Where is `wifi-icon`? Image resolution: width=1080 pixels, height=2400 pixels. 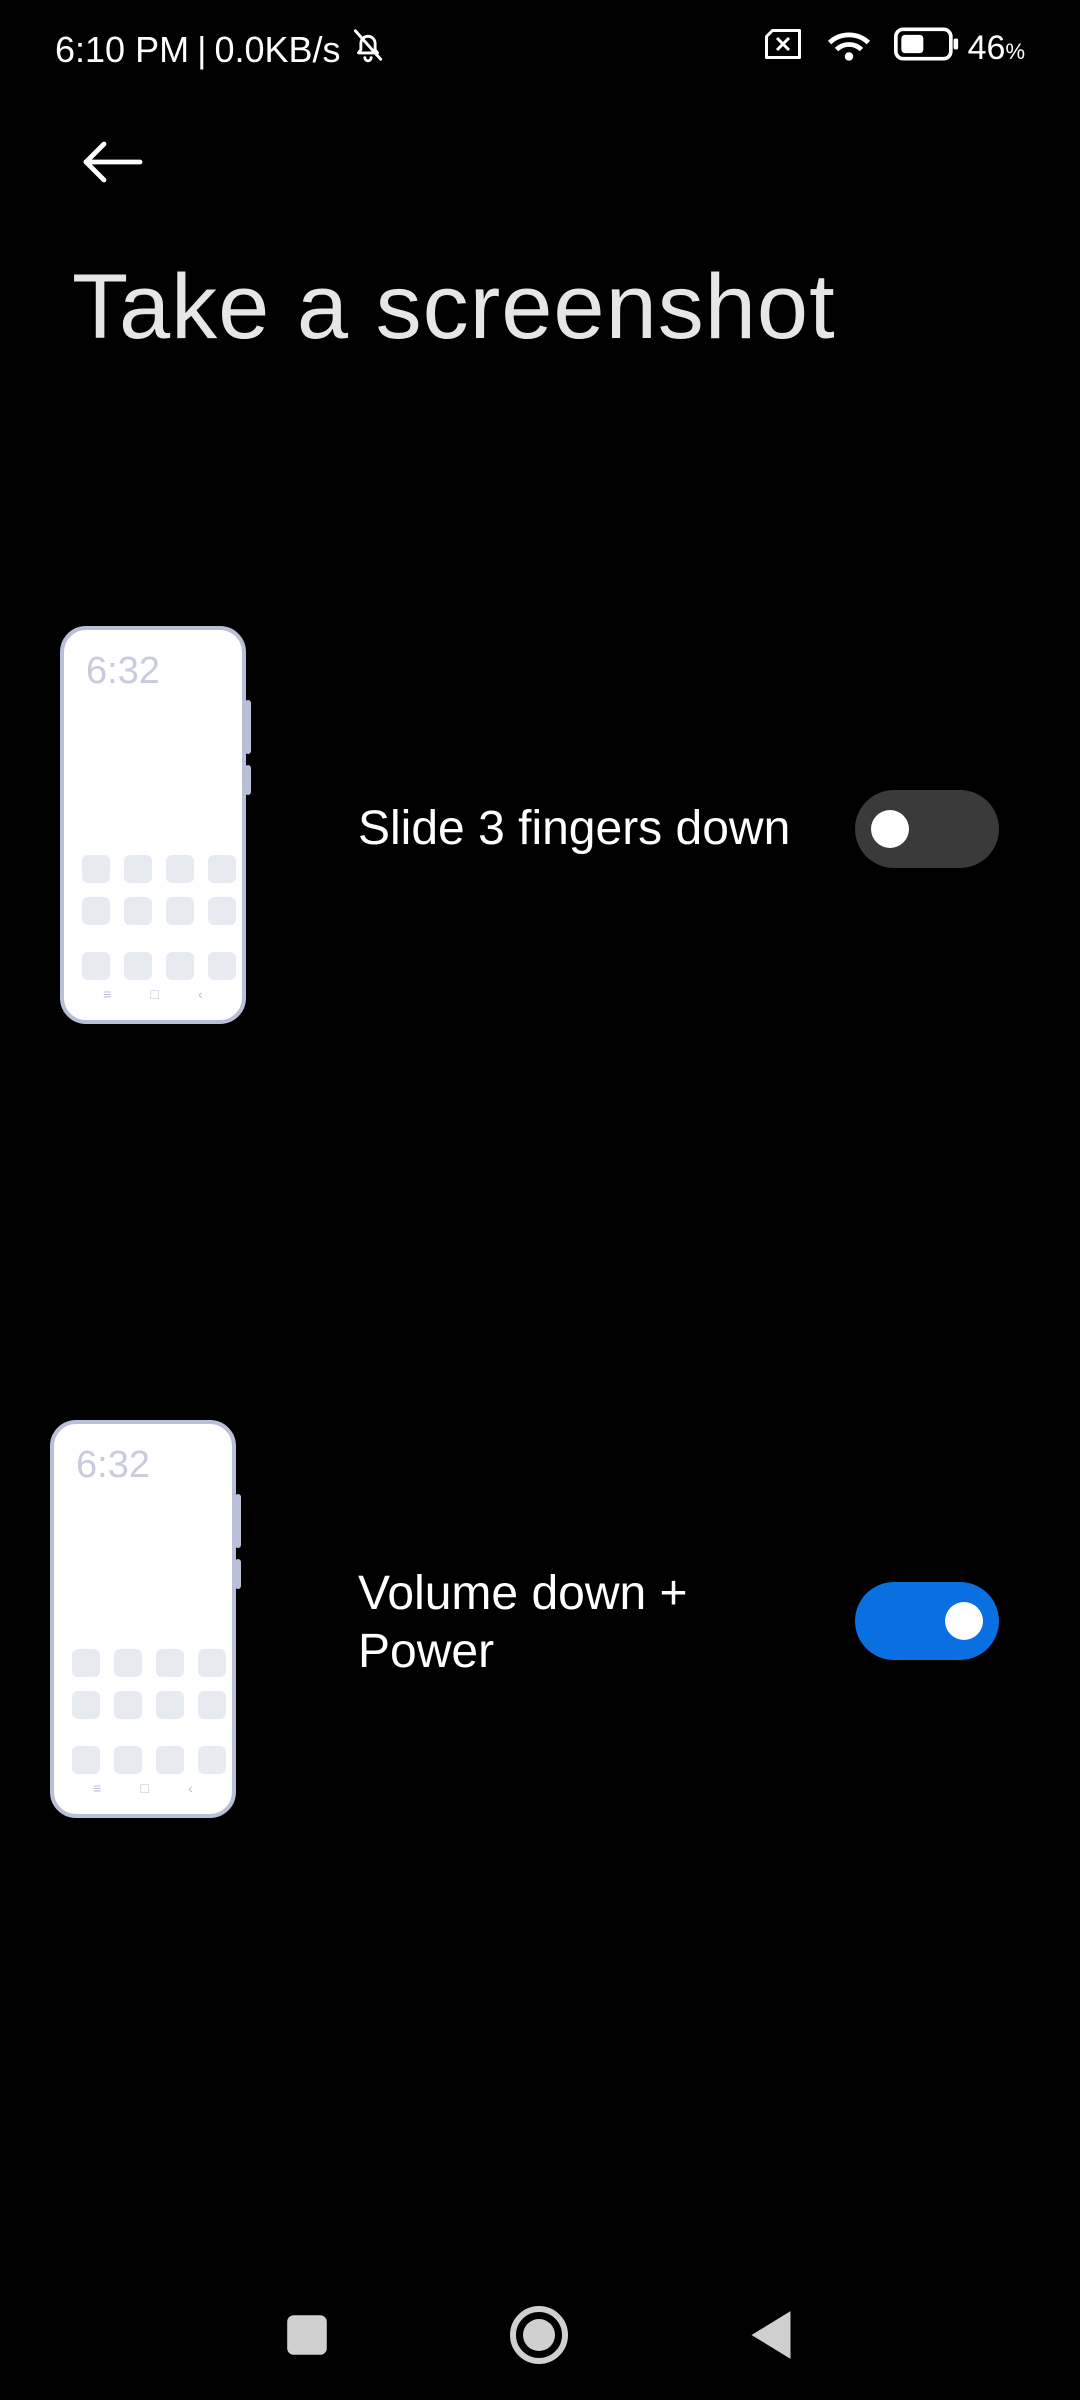
wifi-icon is located at coordinates (849, 48).